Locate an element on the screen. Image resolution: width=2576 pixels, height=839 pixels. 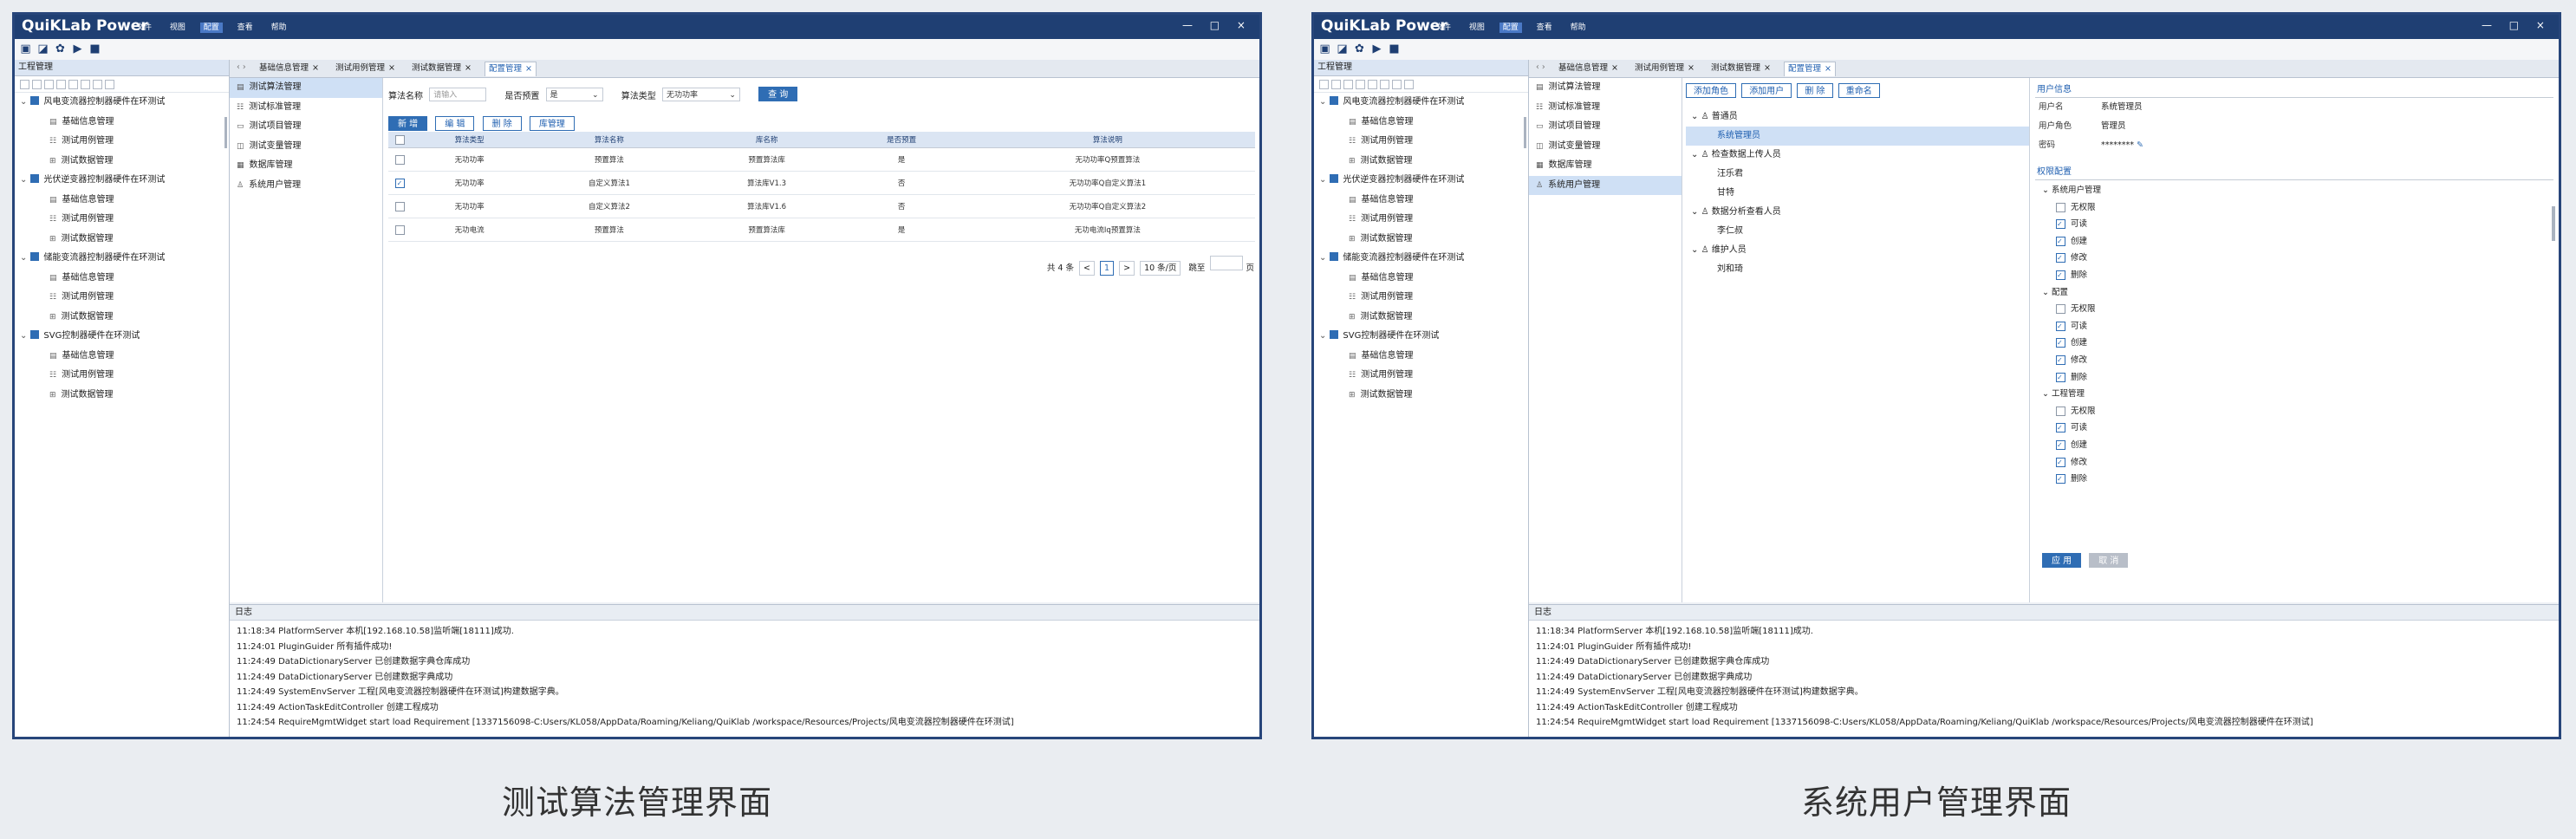
config-menu-item: ▤ 测试算法管理 is located at coordinates (1605, 88).